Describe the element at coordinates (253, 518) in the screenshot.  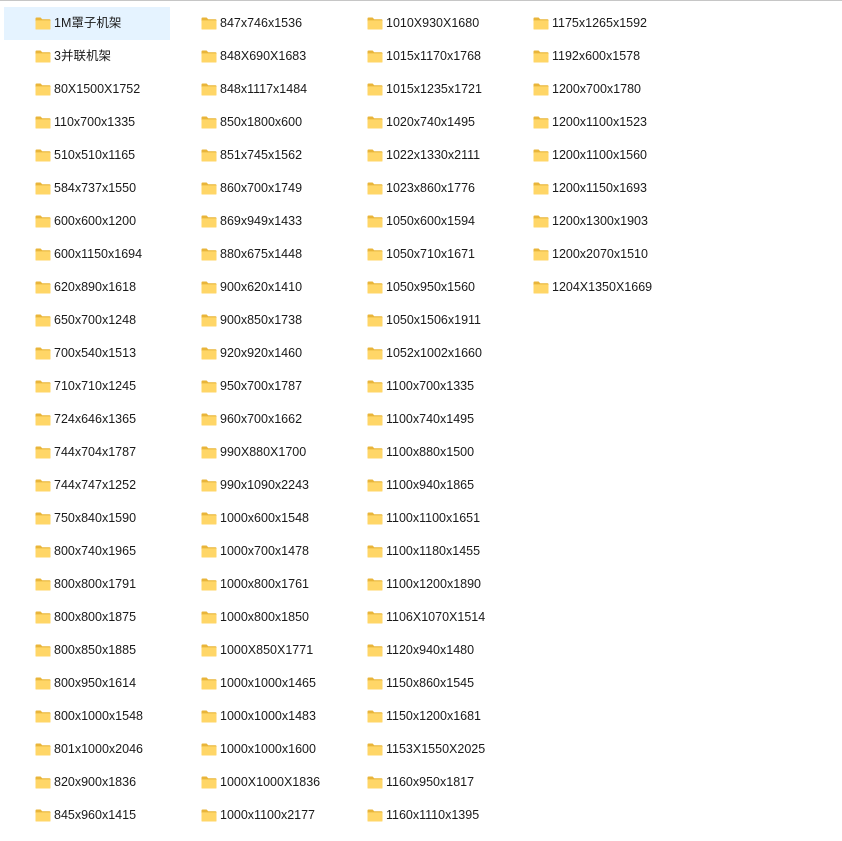
I see `folder-item: 1000x600x1548` at that location.